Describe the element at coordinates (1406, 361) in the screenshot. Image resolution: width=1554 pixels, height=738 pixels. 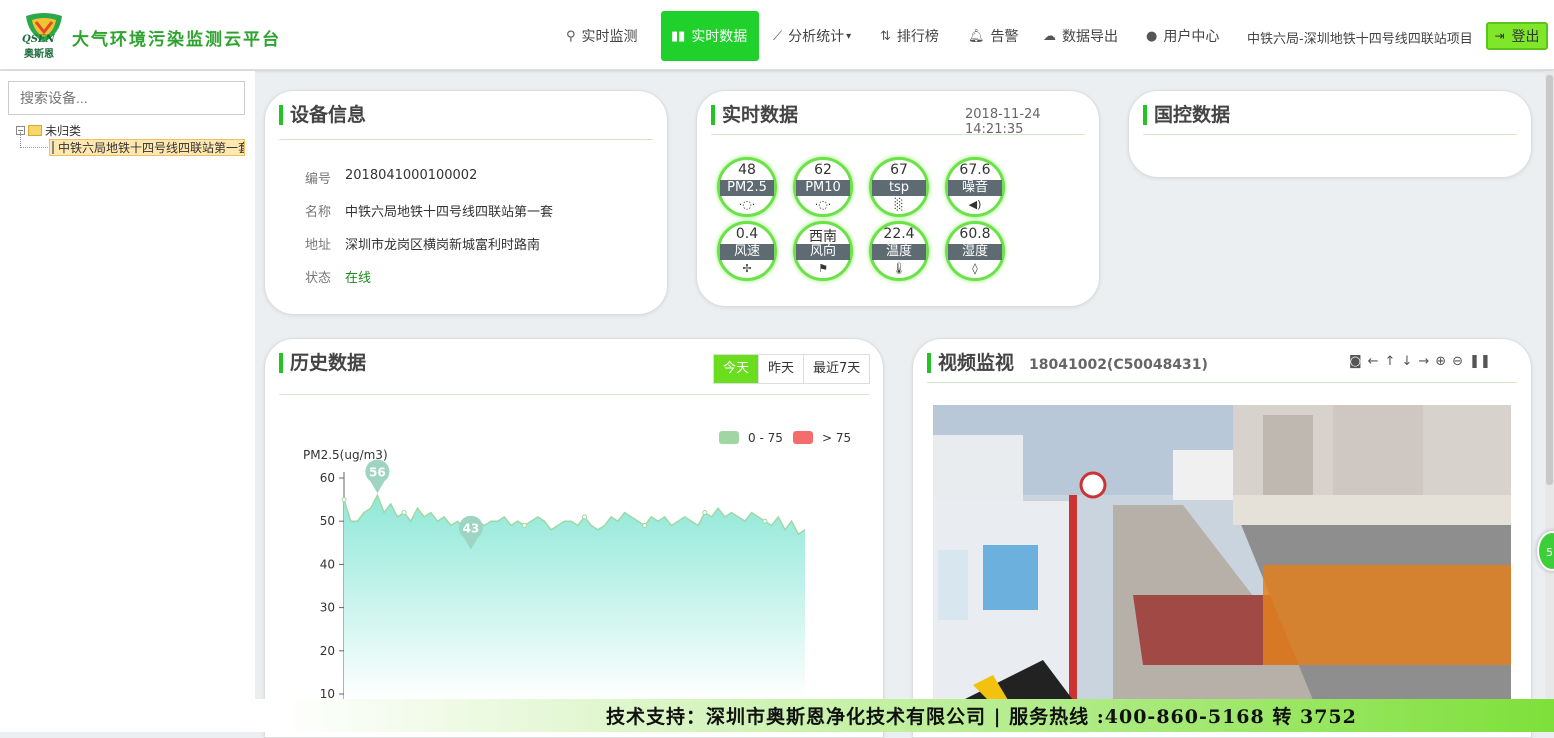
I see `arrow-down-icon: ↓` at that location.